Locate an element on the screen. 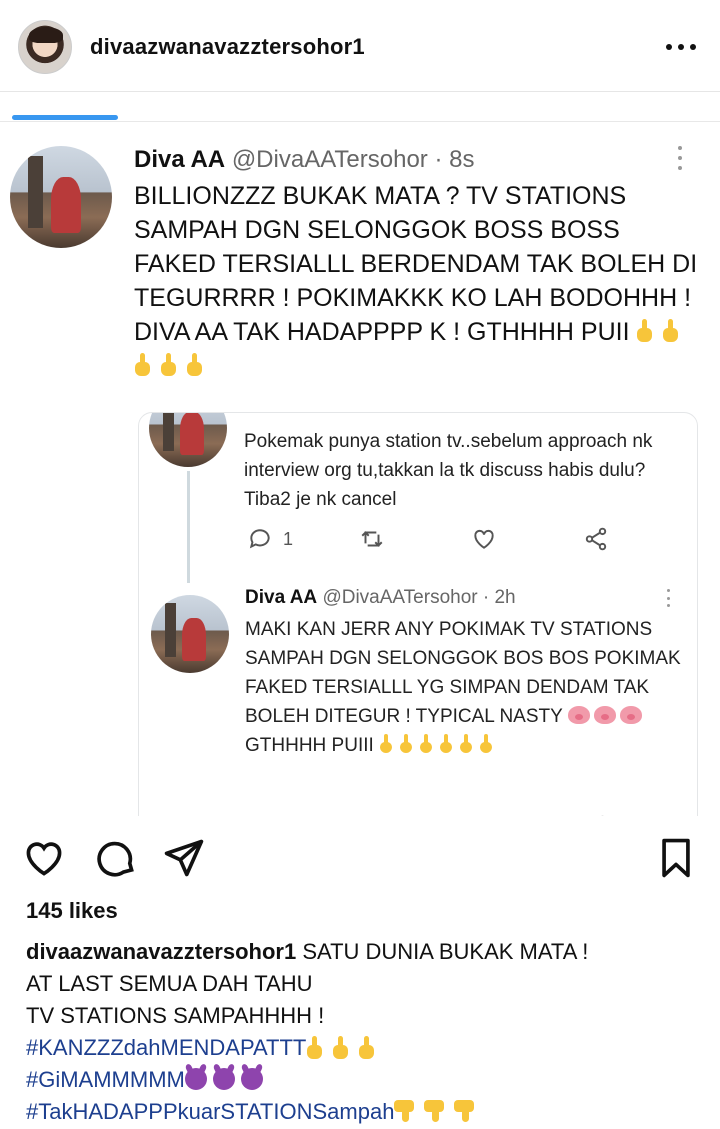  reply2-author-name: Diva AA is located at coordinates (281, 597).